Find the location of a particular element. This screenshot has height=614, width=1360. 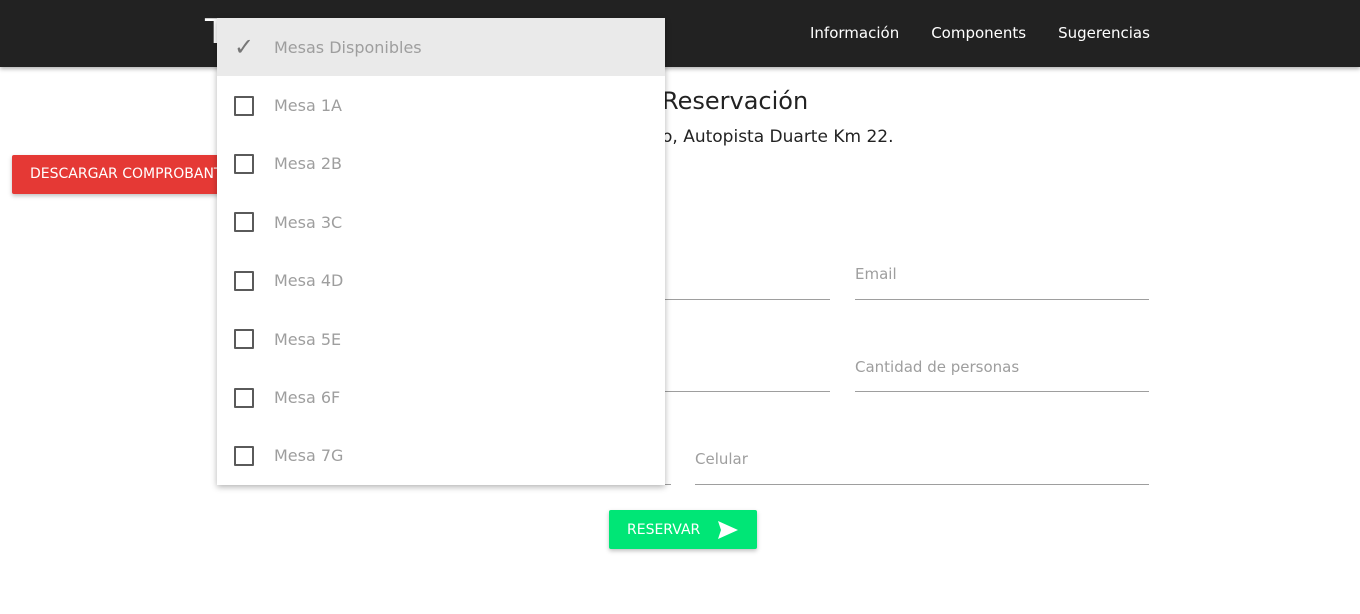

check-icon: ✓ is located at coordinates (244, 47).